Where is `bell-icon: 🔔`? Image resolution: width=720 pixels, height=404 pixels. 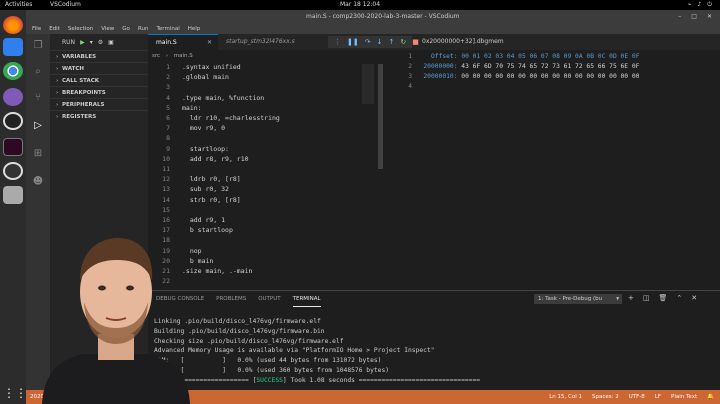 bell-icon: 🔔 is located at coordinates (710, 397).